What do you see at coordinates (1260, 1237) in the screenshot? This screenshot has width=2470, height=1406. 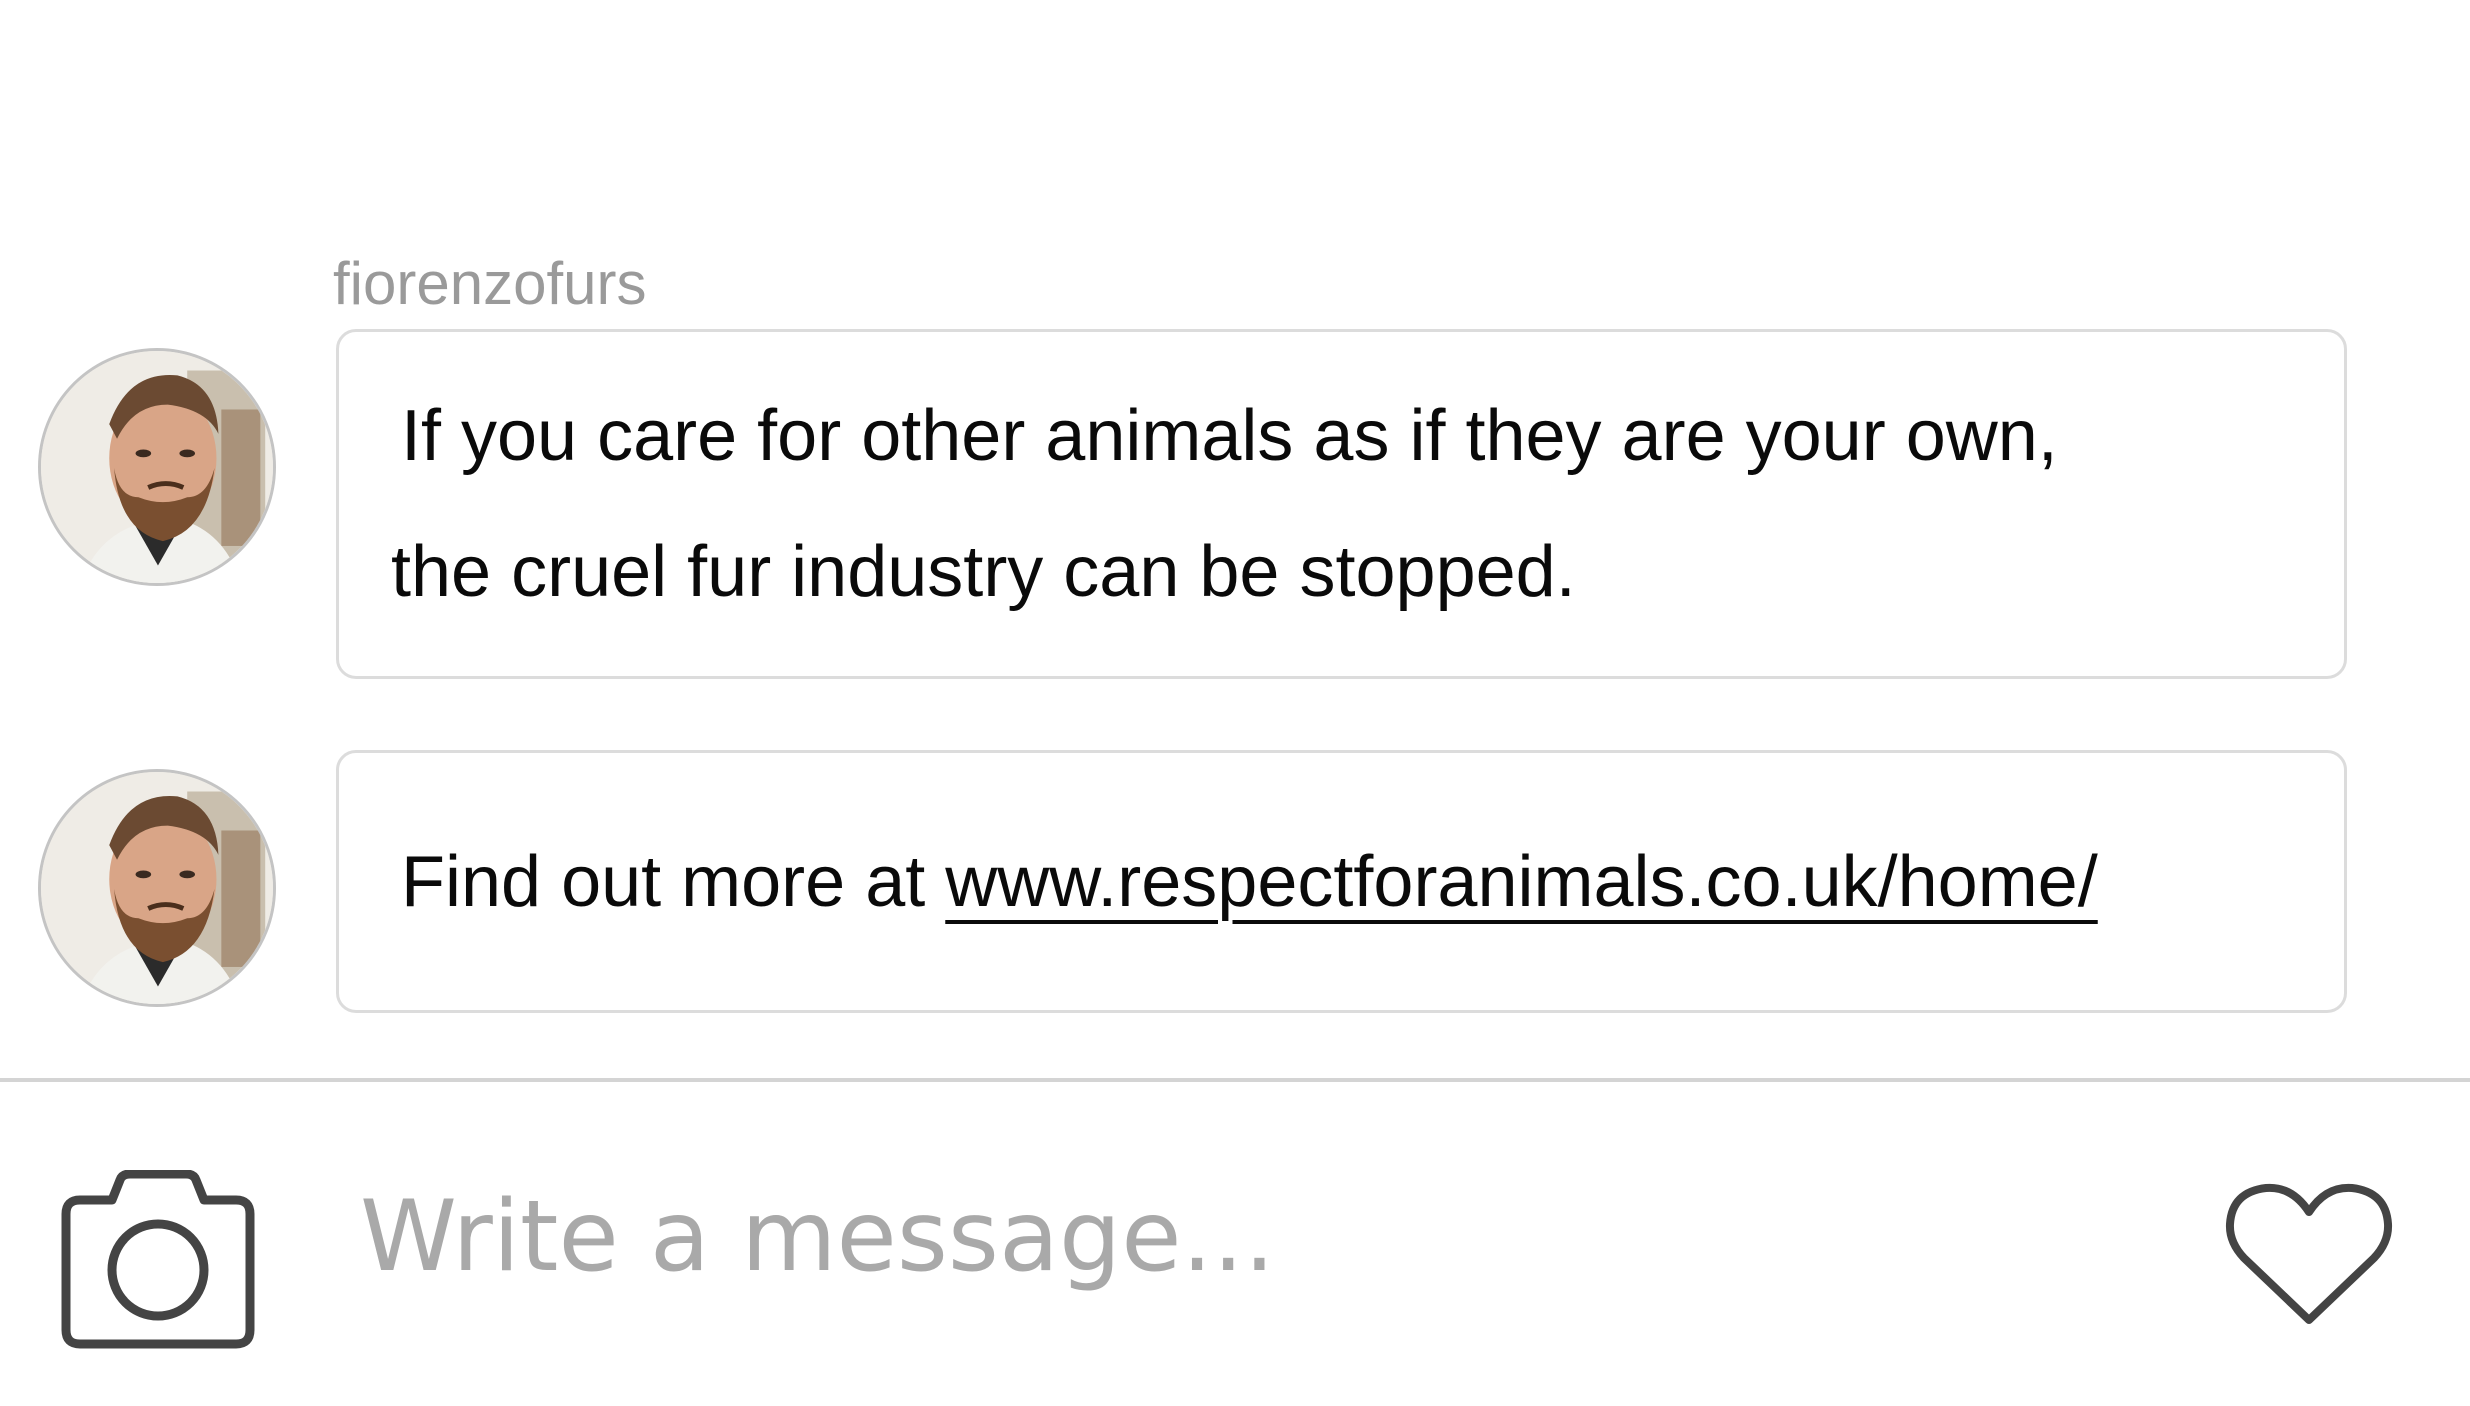 I see `message-input` at bounding box center [1260, 1237].